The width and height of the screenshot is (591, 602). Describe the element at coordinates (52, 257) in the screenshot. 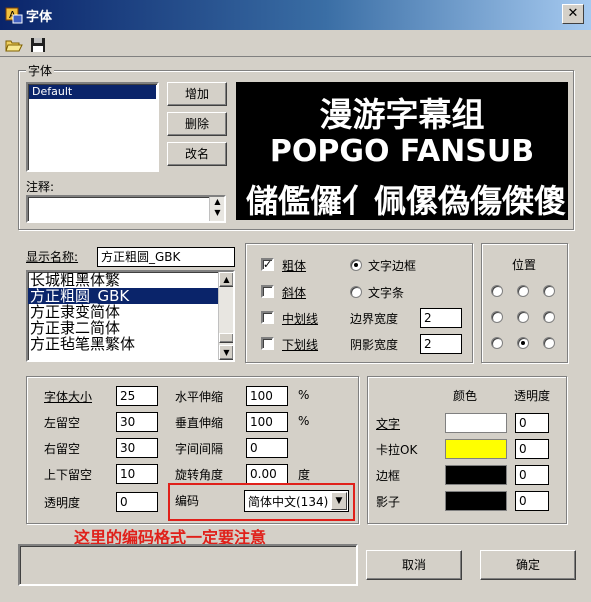

I see `display-name-label: 显示名称:` at that location.